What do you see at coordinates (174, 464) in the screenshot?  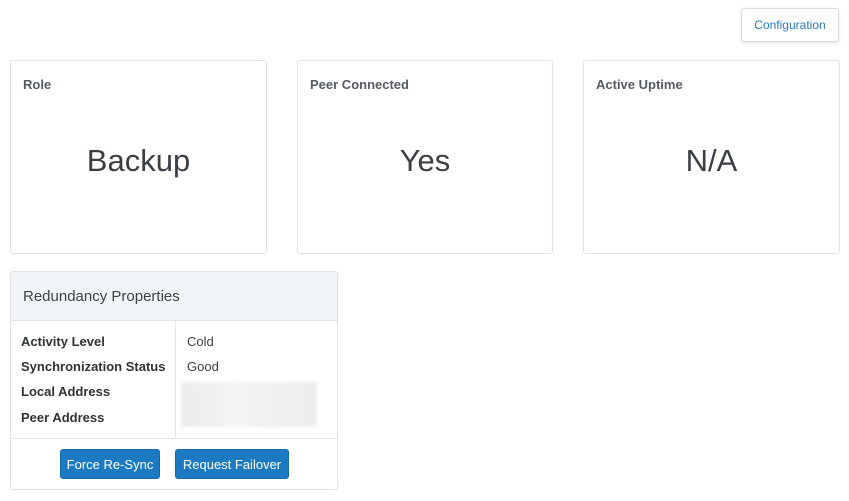 I see `panel-actions: Force Re-Sync Request Failover` at bounding box center [174, 464].